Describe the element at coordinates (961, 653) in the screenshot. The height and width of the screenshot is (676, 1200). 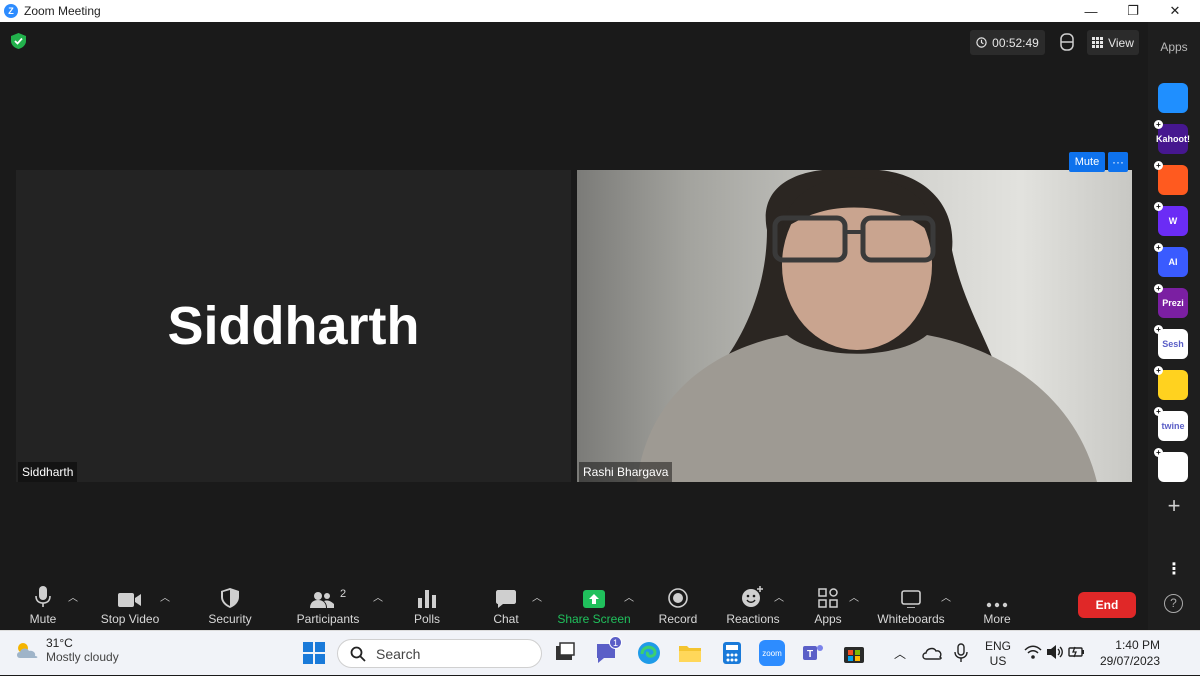
I see `mic-tray-icon` at that location.